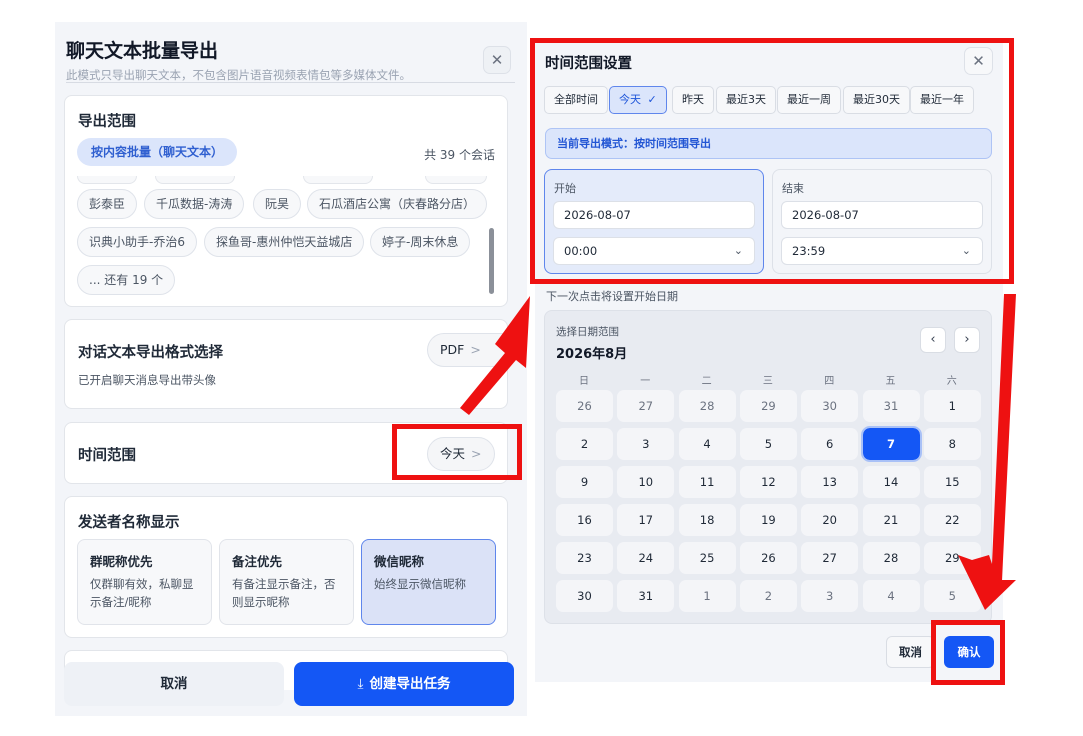  I want to click on calendar-day: 13, so click(830, 482).